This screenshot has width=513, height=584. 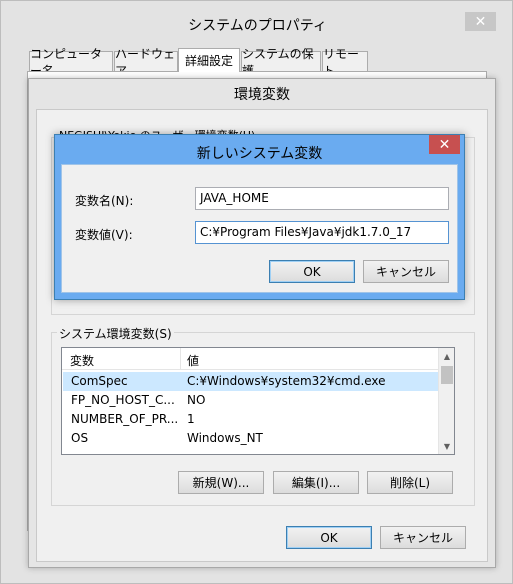 I want to click on dialog-close-button: ✕, so click(x=444, y=144).